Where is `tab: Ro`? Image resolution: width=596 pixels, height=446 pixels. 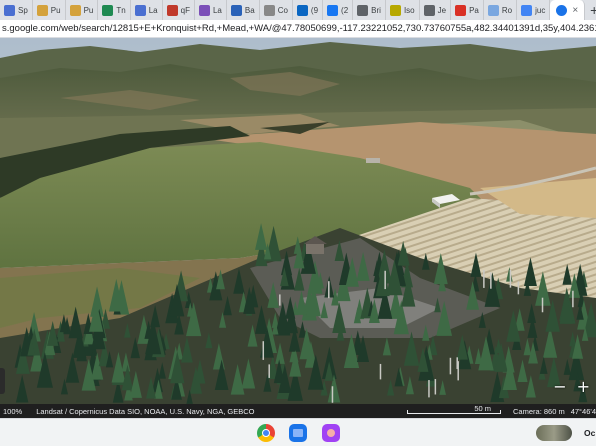
tab: Ro is located at coordinates (501, 10).